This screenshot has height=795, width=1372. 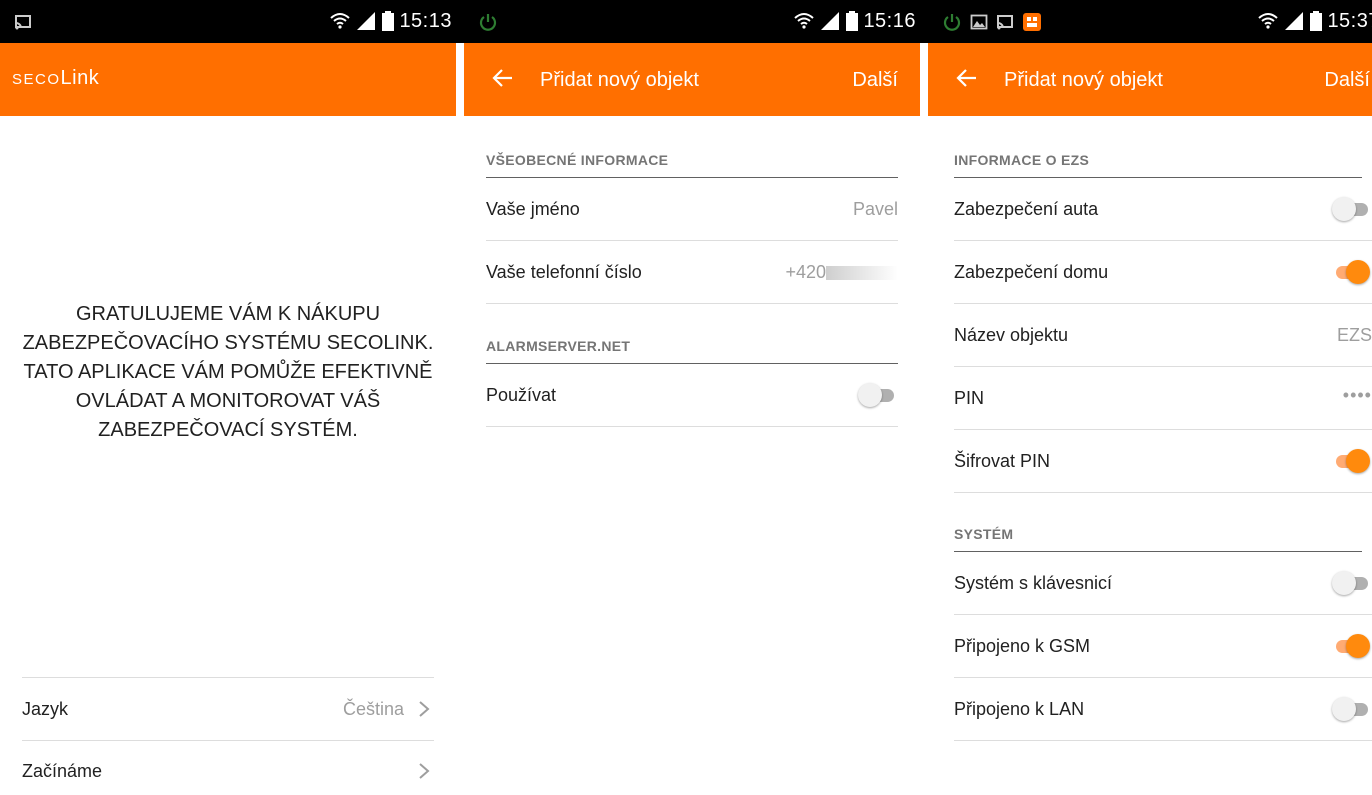 I want to click on secolink-logo: SECOLink, so click(x=56, y=78).